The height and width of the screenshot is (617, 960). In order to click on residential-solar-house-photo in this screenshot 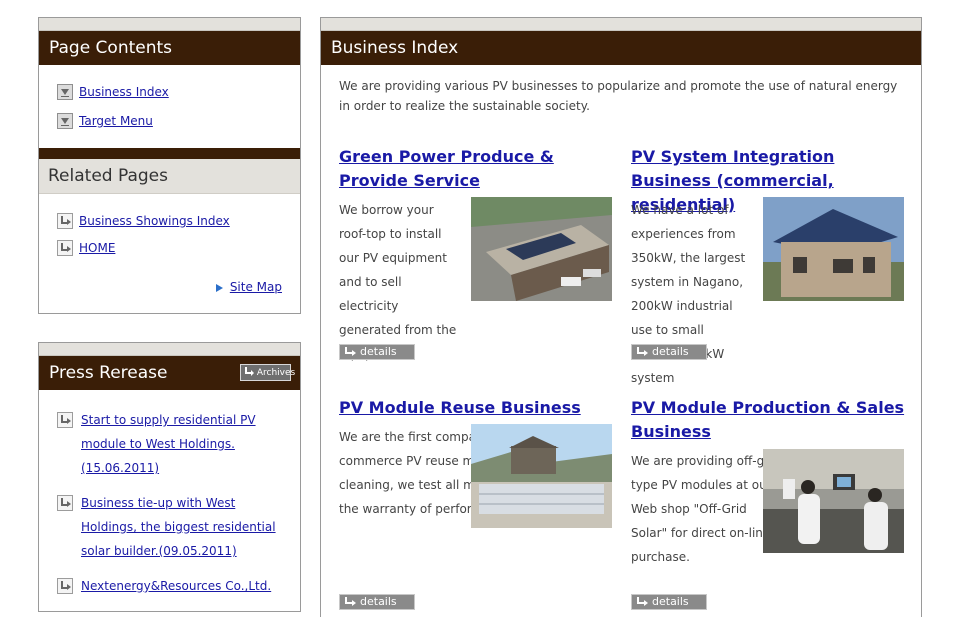, I will do `click(833, 249)`.